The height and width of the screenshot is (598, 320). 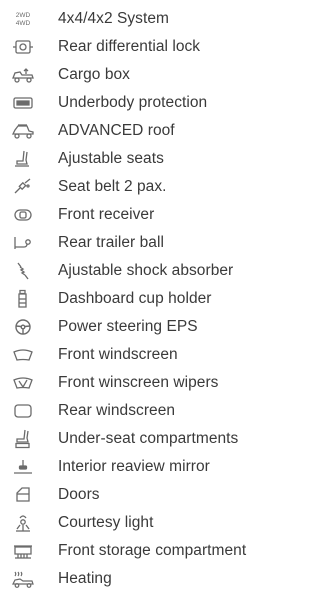 I want to click on underbody-protection-icon, so click(x=23, y=103).